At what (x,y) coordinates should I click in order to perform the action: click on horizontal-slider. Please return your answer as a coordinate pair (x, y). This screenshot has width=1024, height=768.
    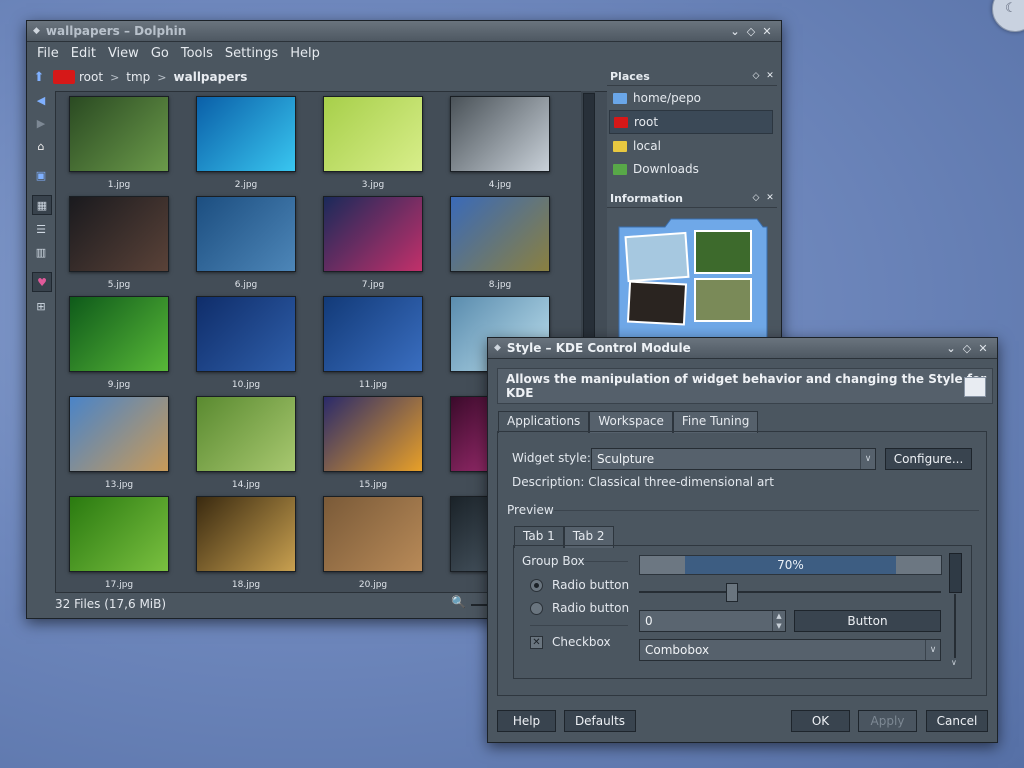
    Looking at the image, I should click on (790, 592).